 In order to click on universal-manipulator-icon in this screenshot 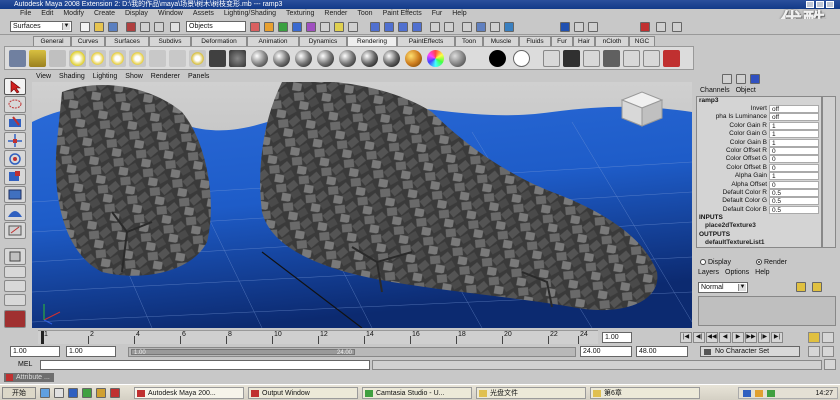, I will do `click(15, 194)`.